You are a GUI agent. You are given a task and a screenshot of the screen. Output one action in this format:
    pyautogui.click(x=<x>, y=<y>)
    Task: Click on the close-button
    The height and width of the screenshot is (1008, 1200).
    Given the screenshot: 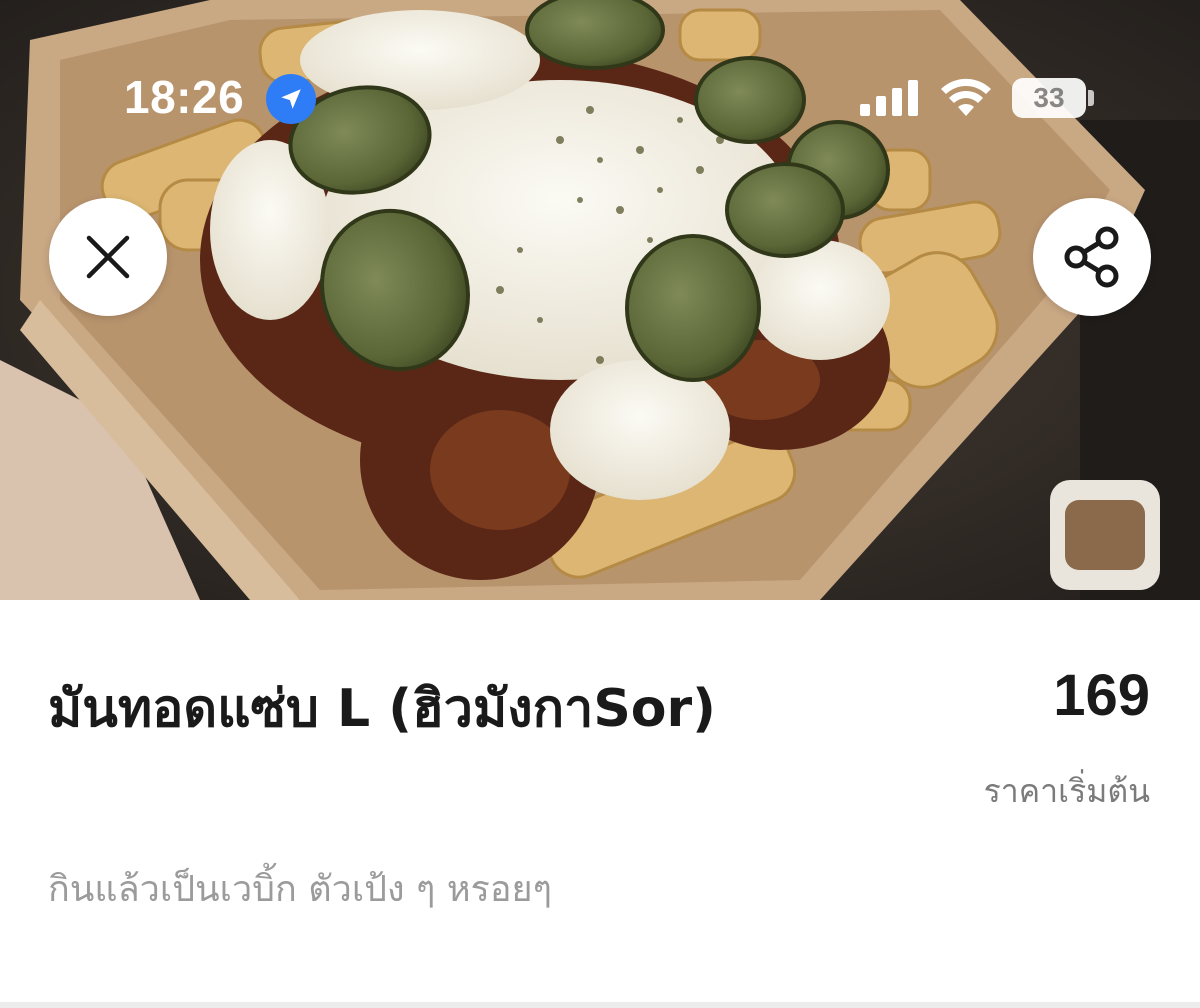 What is the action you would take?
    pyautogui.click(x=108, y=257)
    